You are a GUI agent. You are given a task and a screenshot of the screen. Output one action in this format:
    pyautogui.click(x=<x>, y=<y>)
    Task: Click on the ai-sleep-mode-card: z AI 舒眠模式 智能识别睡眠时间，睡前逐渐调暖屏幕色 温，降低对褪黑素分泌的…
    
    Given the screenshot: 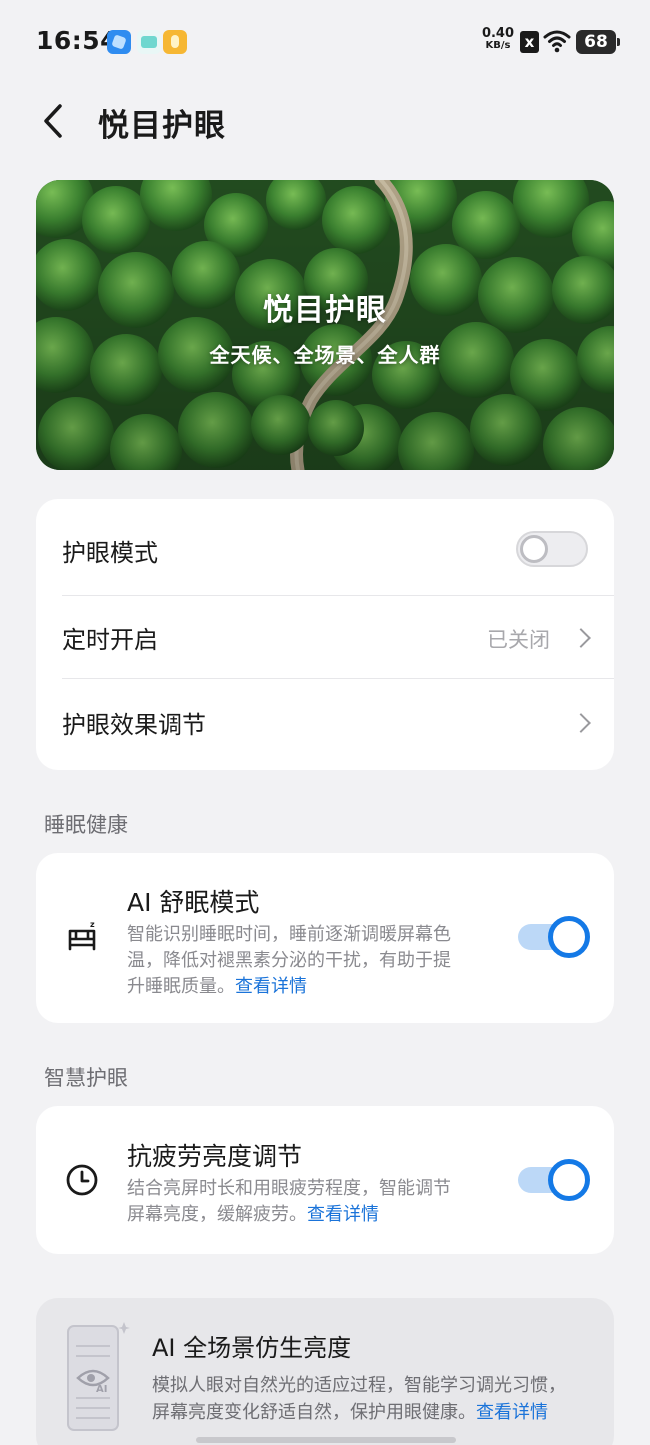 What is the action you would take?
    pyautogui.click(x=325, y=938)
    